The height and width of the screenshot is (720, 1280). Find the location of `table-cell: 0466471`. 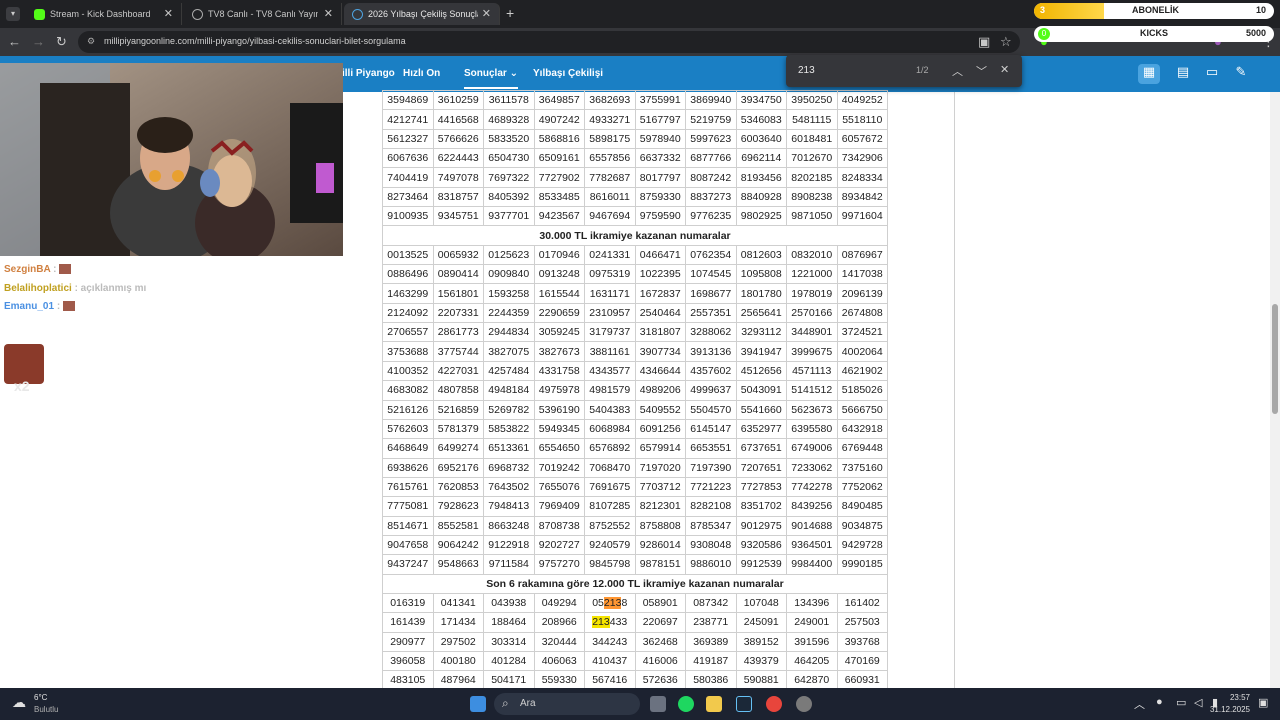

table-cell: 0466471 is located at coordinates (660, 255).